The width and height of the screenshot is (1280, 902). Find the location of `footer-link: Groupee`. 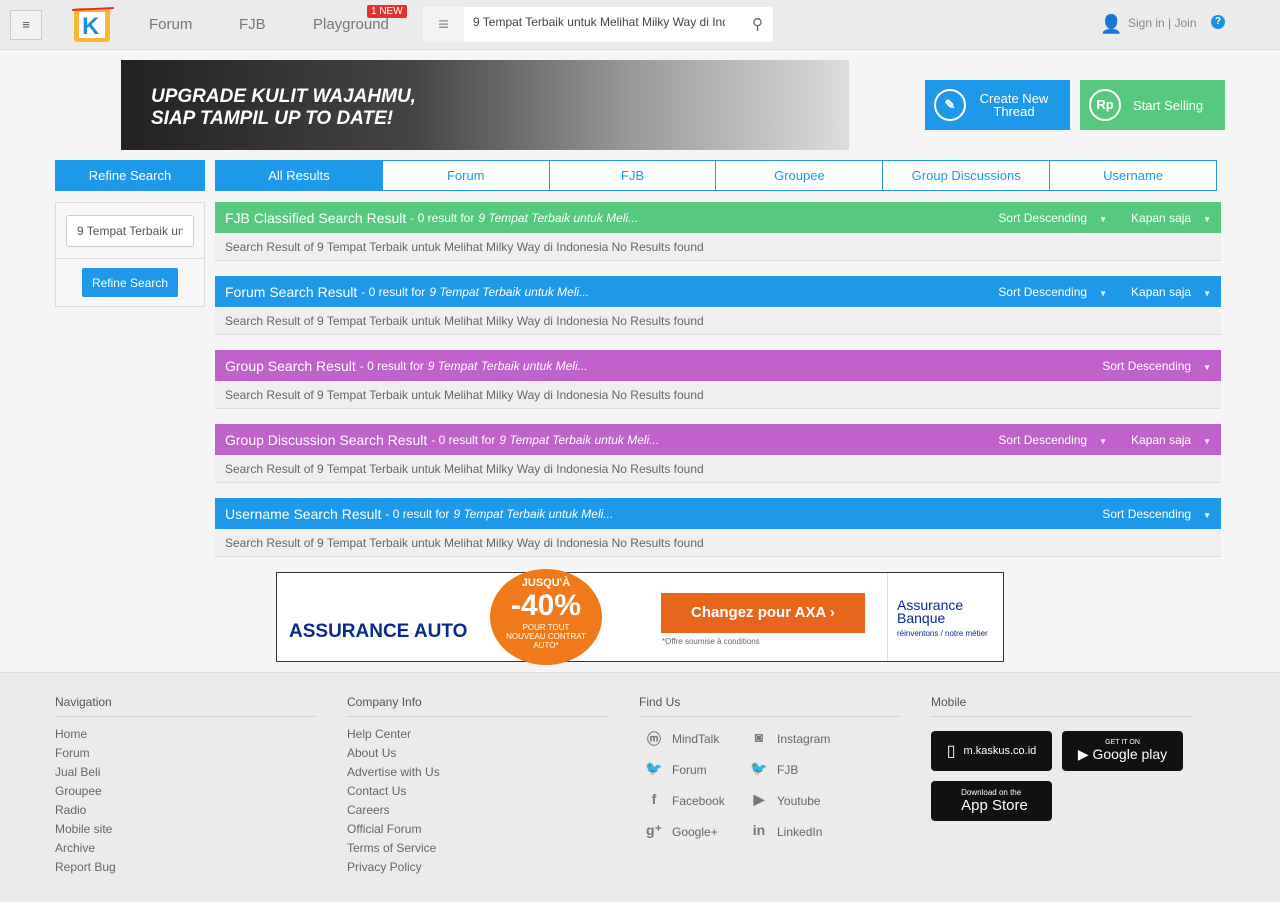

footer-link: Groupee is located at coordinates (185, 791).